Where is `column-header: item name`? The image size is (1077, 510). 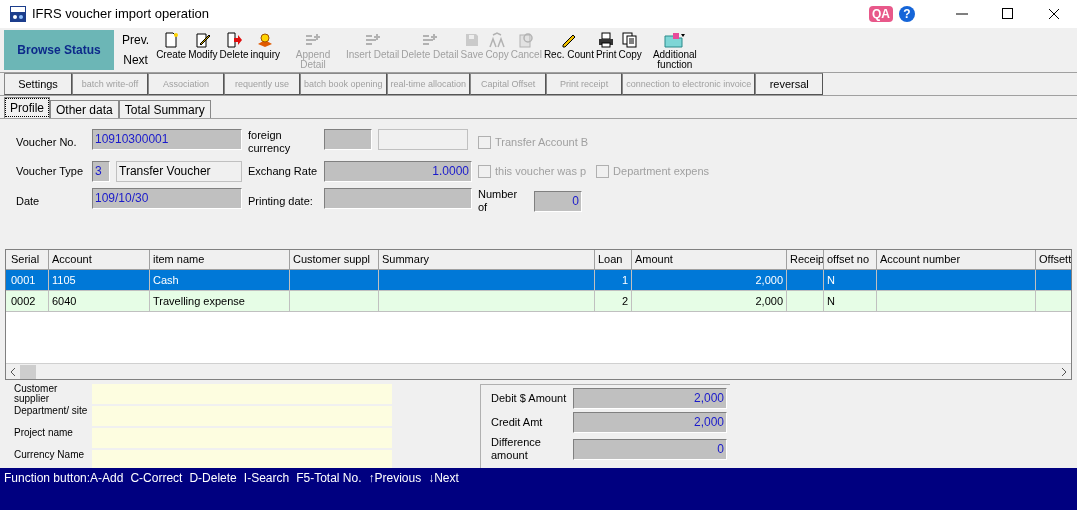
column-header: item name is located at coordinates (220, 259).